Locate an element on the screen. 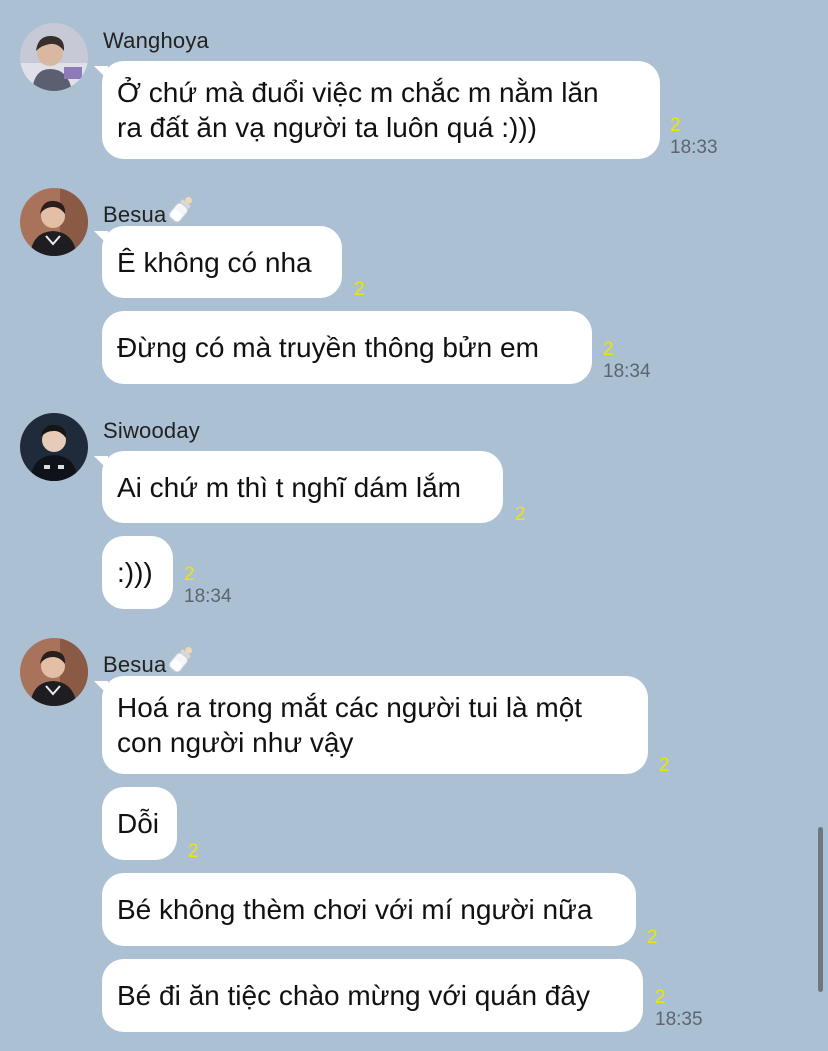  message-bubble: Bé không thèm chơi với mí người nữa is located at coordinates (369, 909).